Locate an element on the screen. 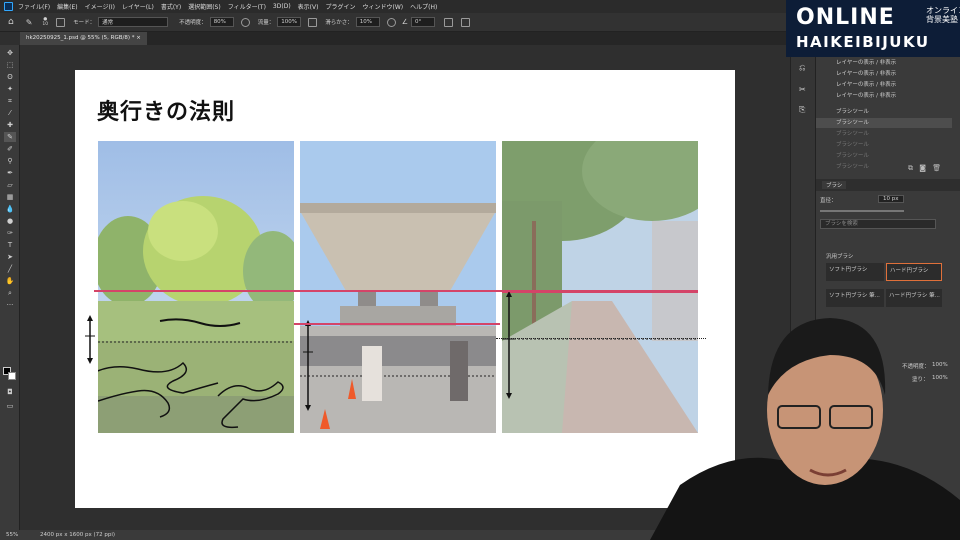 The width and height of the screenshot is (960, 540). menu-window: ウィンドウ(W) is located at coordinates (382, 6).